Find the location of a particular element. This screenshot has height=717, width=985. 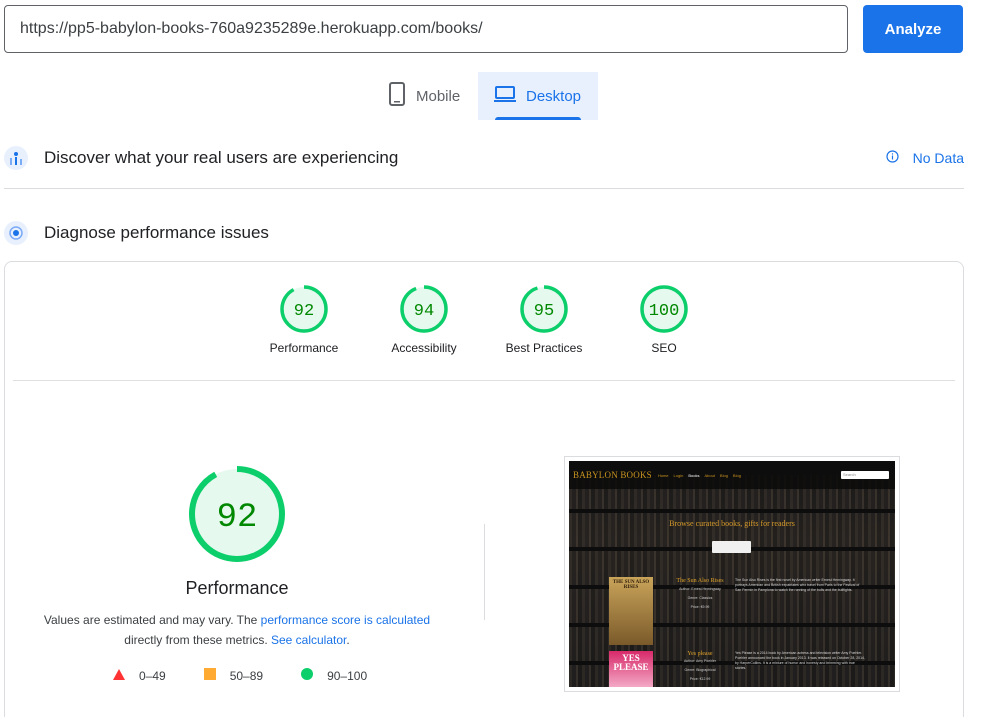

laptop-icon is located at coordinates (505, 96).